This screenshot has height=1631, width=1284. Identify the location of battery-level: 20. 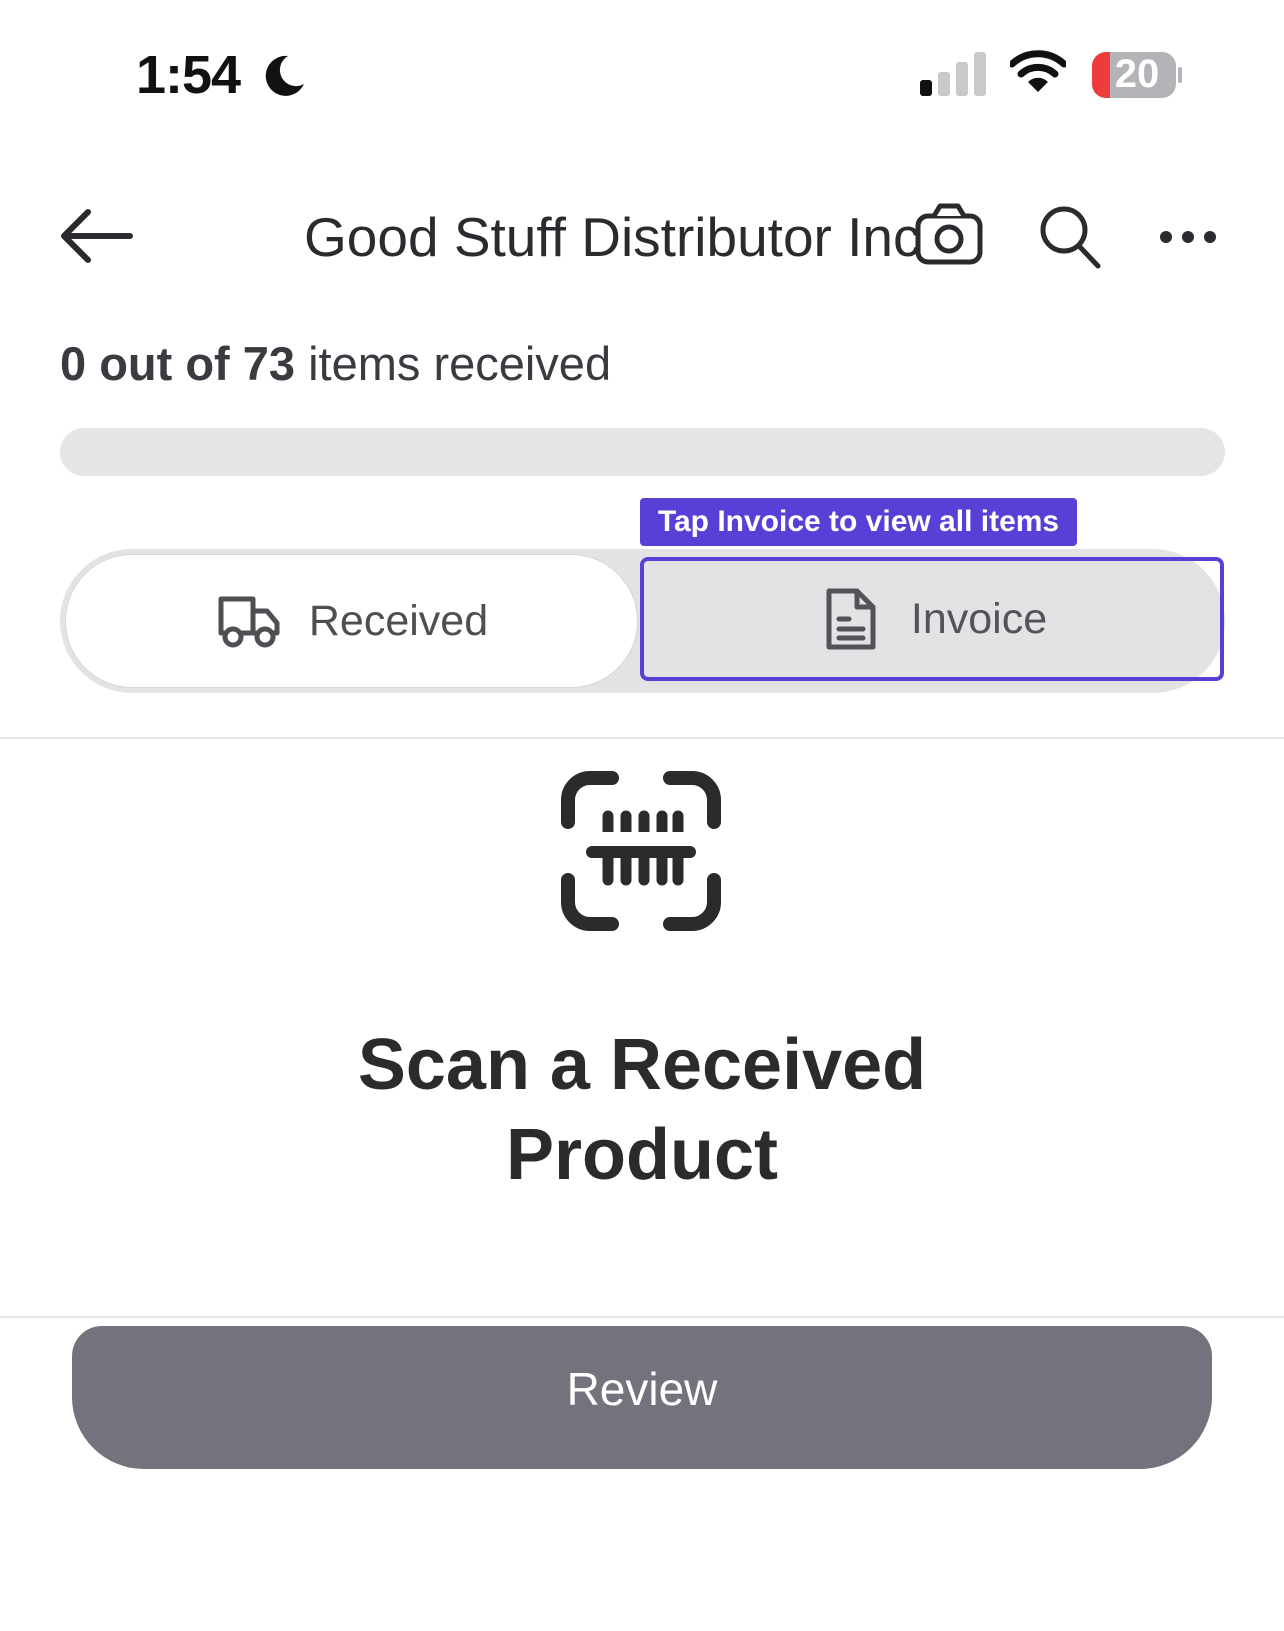
(1137, 74).